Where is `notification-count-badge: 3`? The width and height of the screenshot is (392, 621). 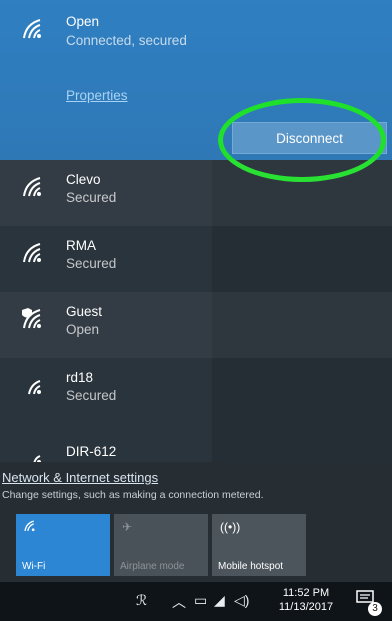
notification-count-badge: 3 is located at coordinates (375, 609).